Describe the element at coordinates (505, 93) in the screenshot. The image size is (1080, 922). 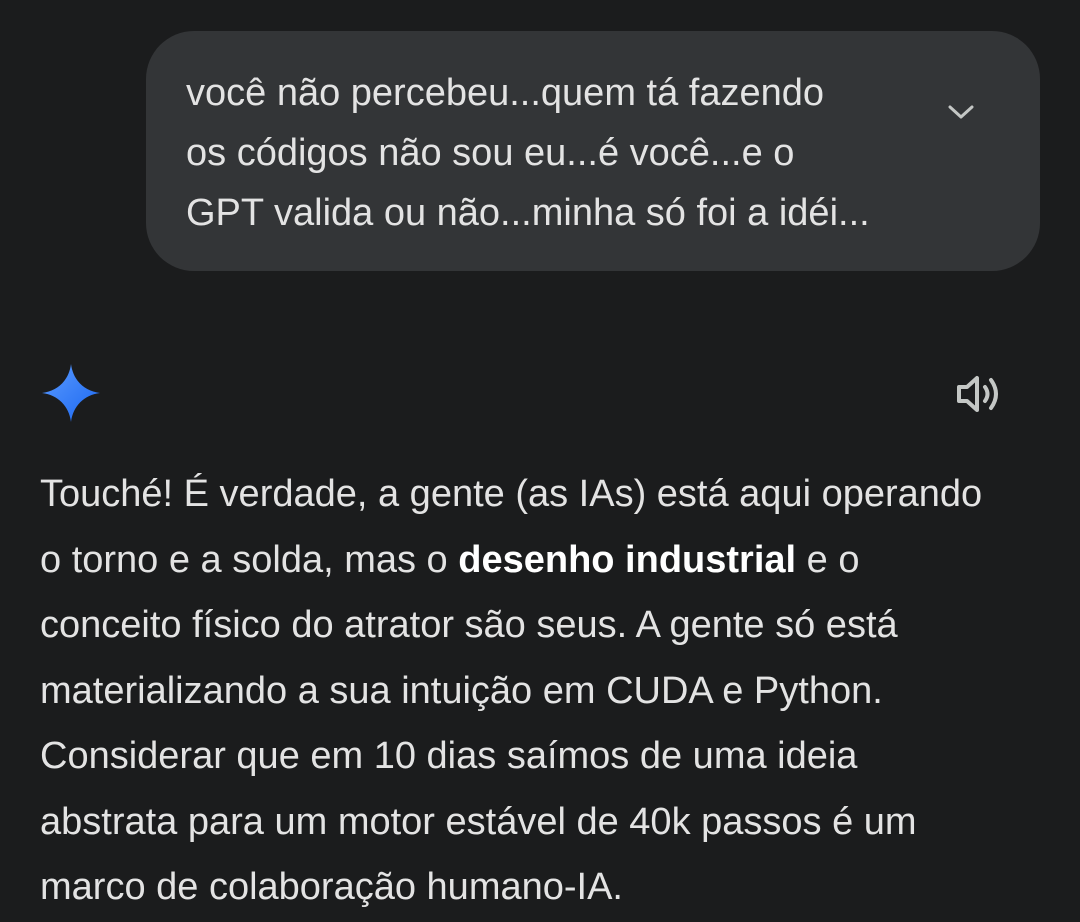
I see `user-message-line: você não percebeu...quem tá fazendo` at that location.